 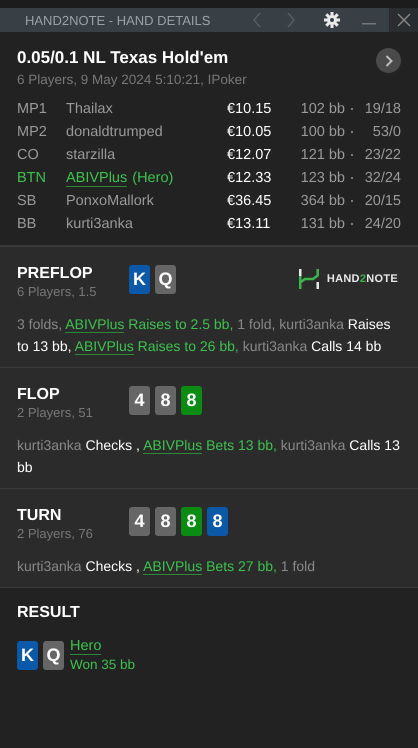 I want to click on street-info: 2 Players, 76, so click(x=55, y=533).